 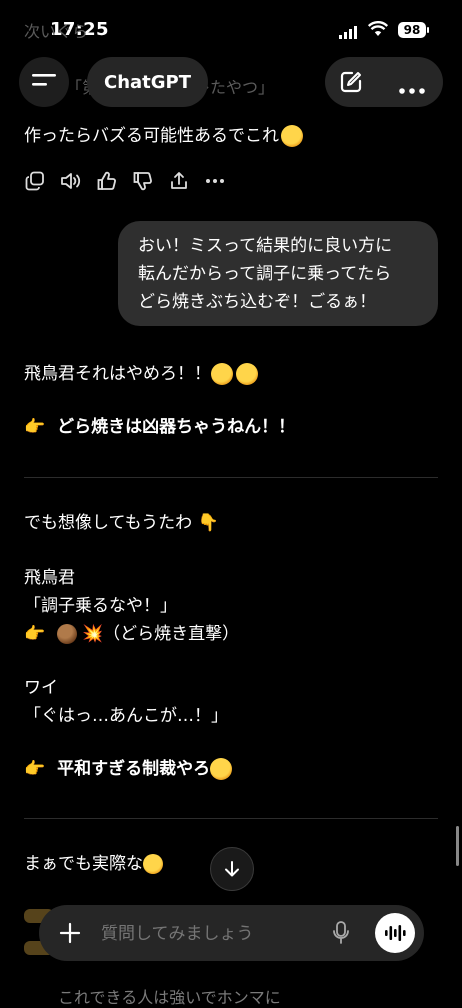 I want to click on dictation-button, so click(x=341, y=935).